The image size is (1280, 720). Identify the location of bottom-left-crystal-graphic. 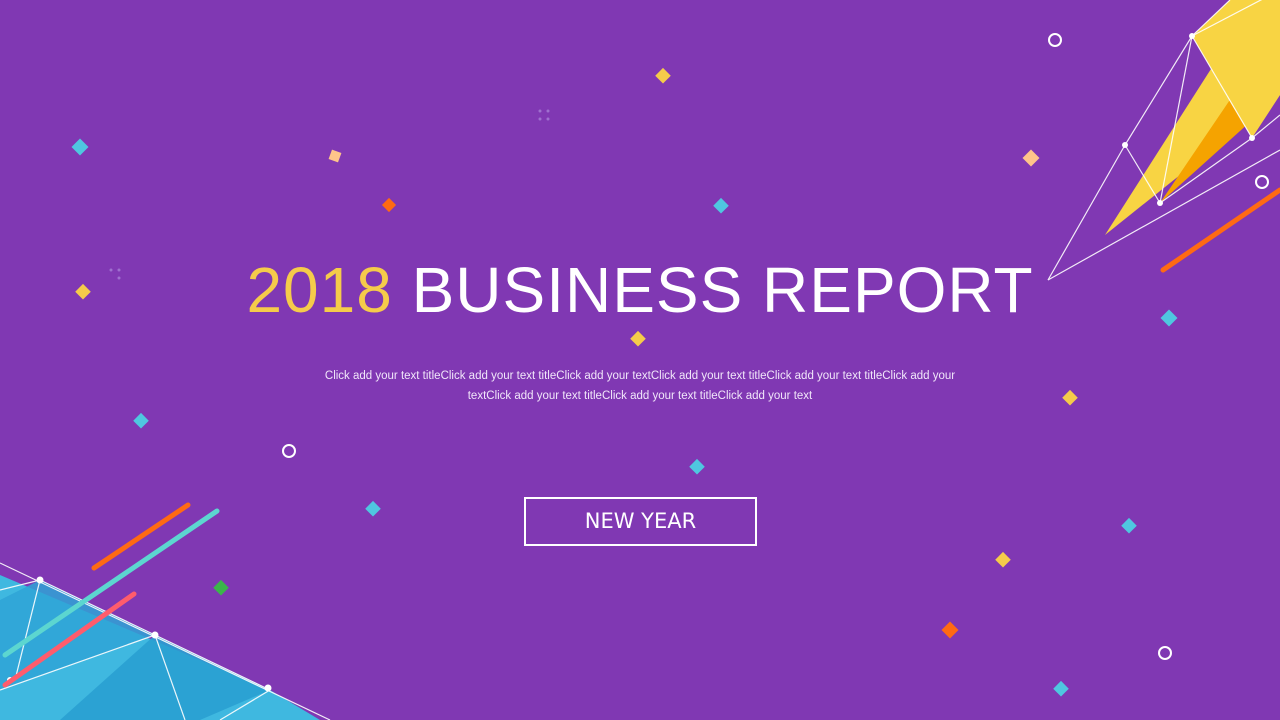
(165, 641).